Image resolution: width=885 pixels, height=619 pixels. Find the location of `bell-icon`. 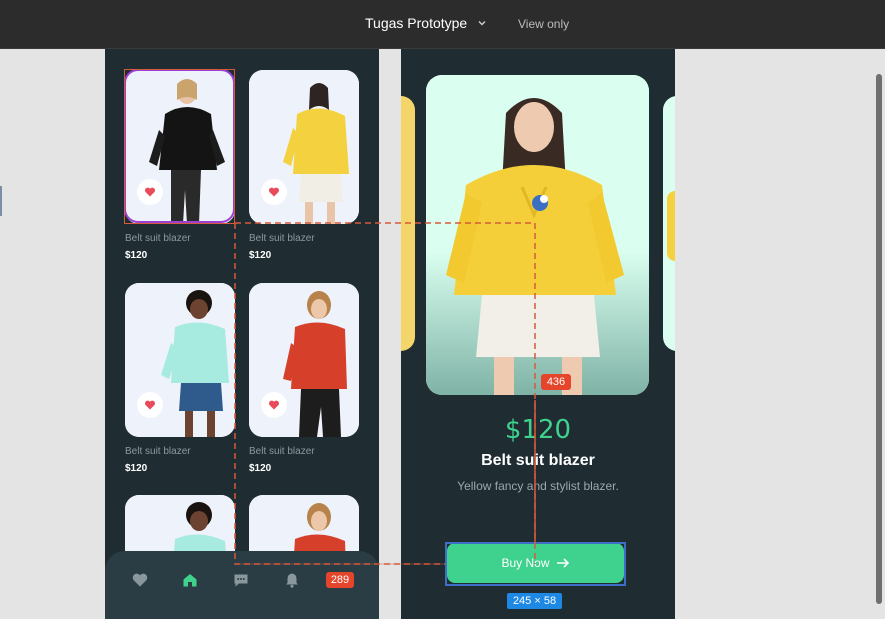

bell-icon is located at coordinates (292, 580).